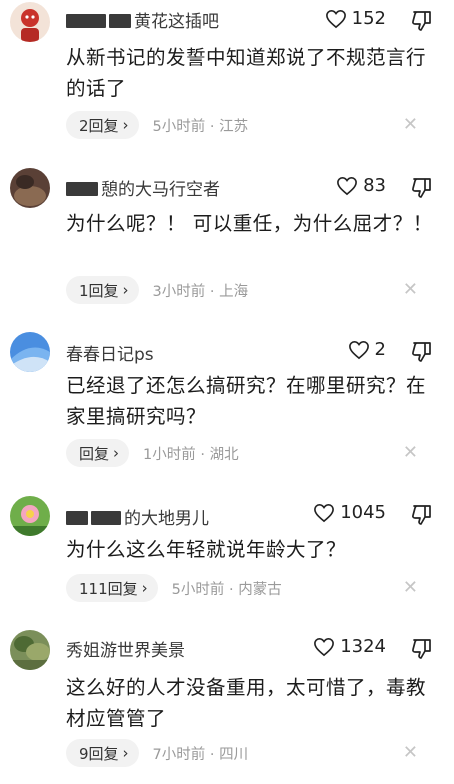  Describe the element at coordinates (374, 185) in the screenshot. I see `like-count: 83` at that location.